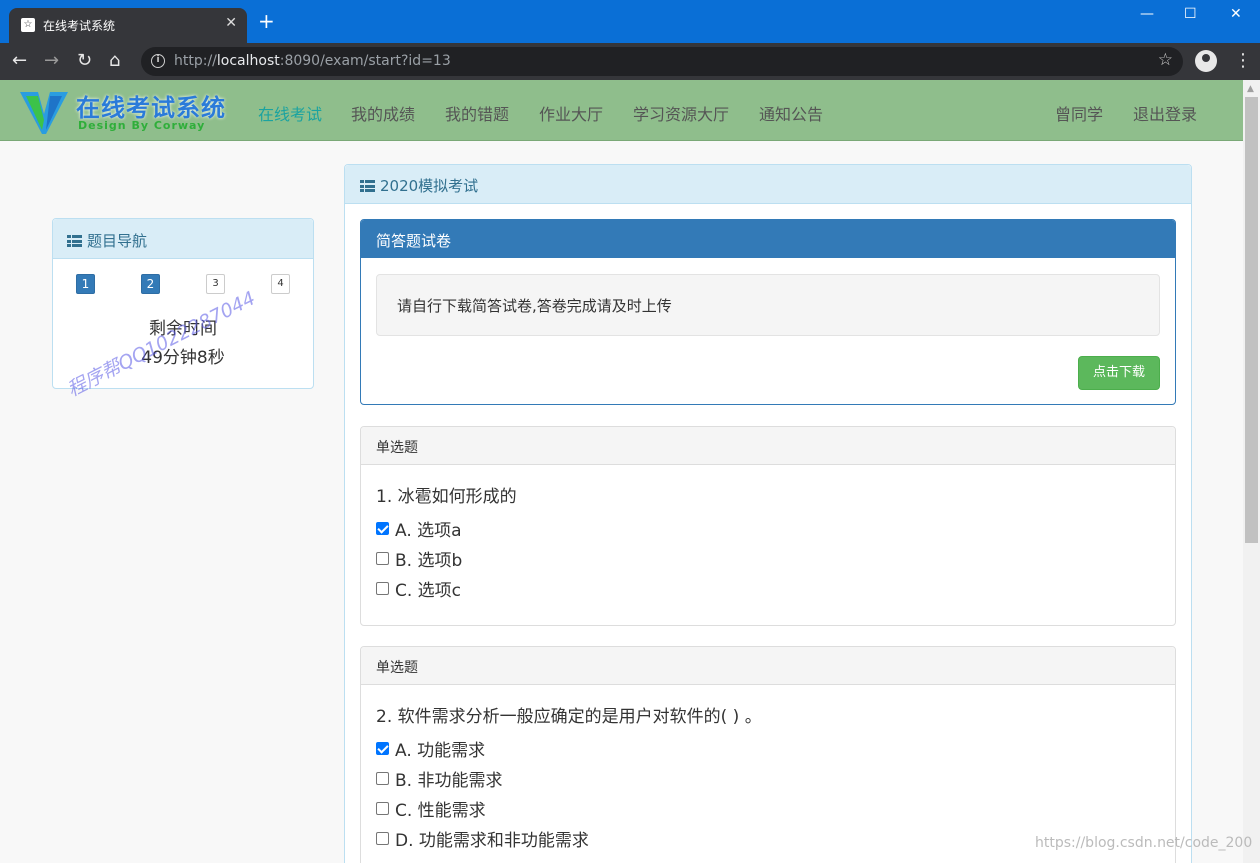 The width and height of the screenshot is (1260, 863). What do you see at coordinates (19, 61) in the screenshot?
I see `back-icon: ←` at bounding box center [19, 61].